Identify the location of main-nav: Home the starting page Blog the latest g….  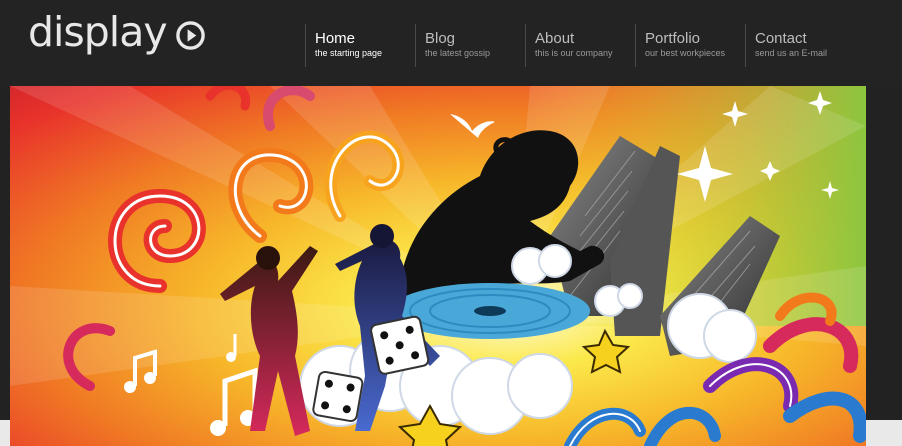
(580, 45).